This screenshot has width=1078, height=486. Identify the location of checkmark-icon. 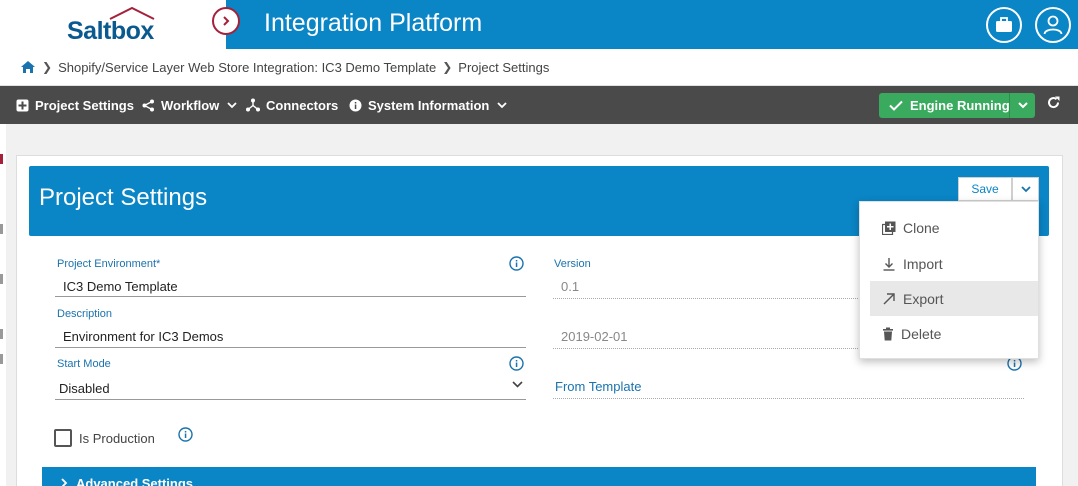
(896, 105).